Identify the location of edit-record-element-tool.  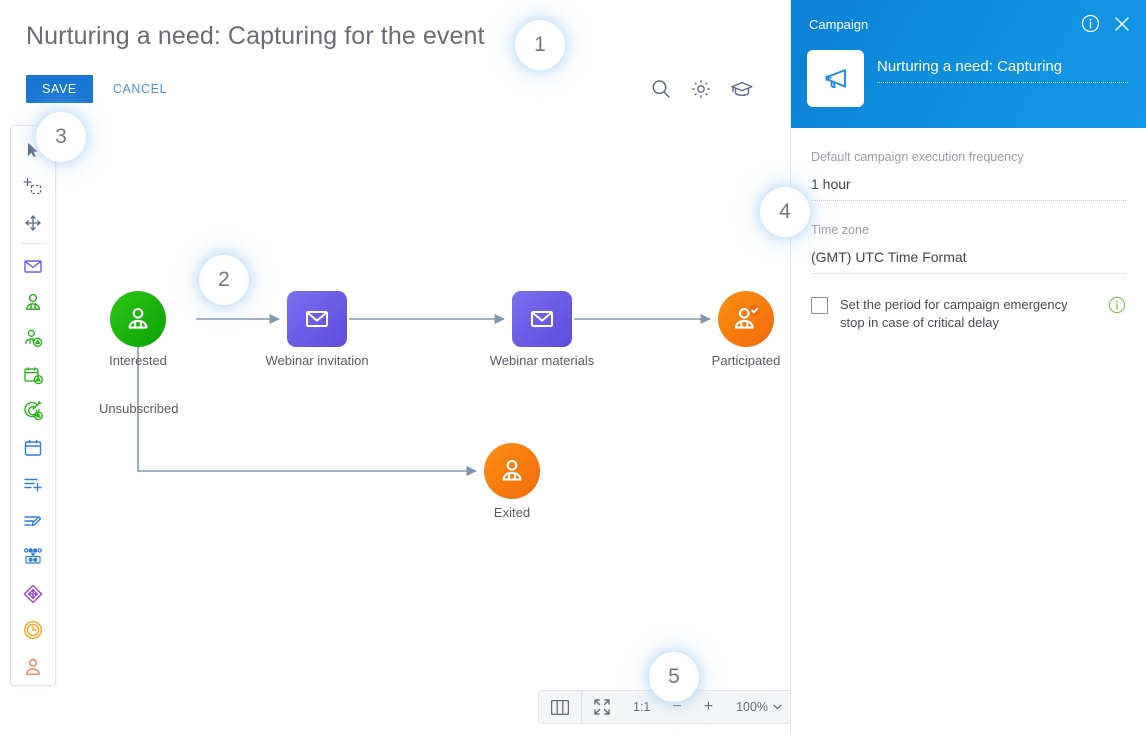
(33, 521).